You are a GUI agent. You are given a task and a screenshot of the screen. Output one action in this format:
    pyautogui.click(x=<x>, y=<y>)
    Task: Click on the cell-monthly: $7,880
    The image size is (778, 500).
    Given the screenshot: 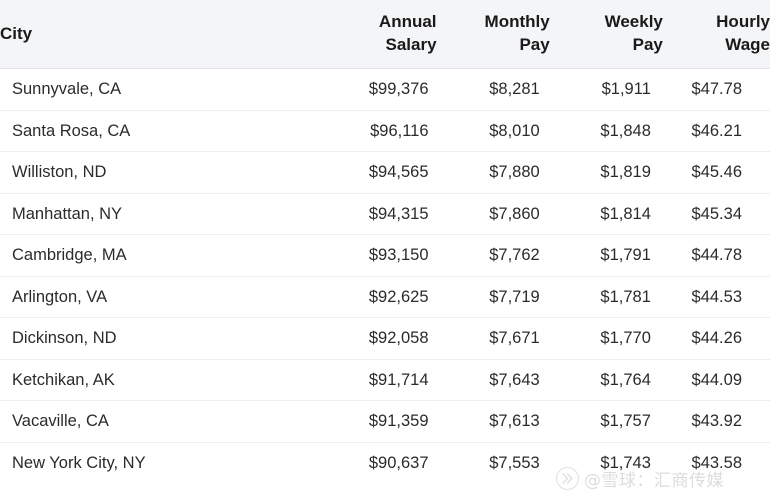 What is the action you would take?
    pyautogui.click(x=493, y=172)
    